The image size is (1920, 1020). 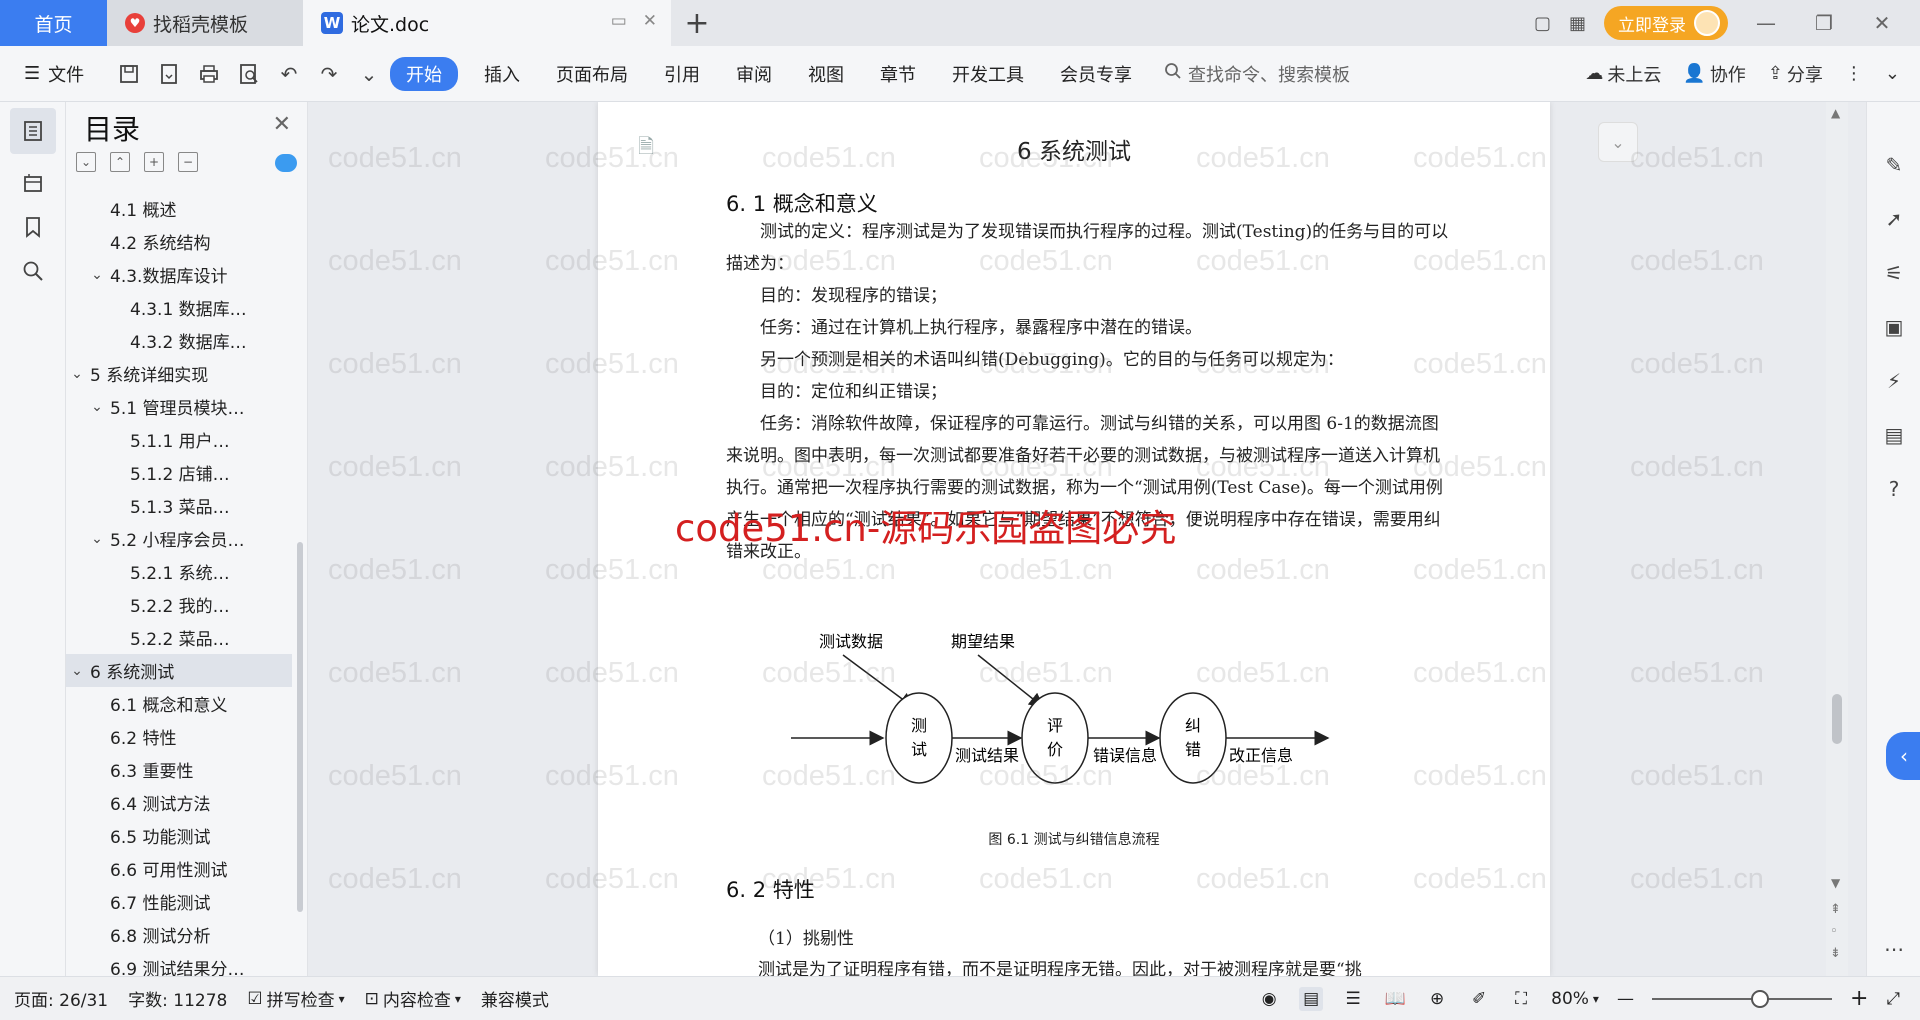 What do you see at coordinates (86, 162) in the screenshot?
I see `expand-all-icon: ⌄` at bounding box center [86, 162].